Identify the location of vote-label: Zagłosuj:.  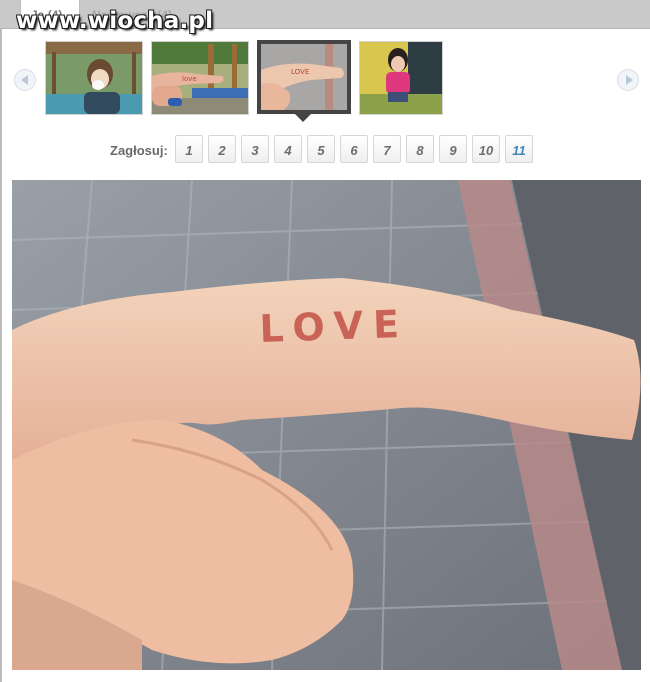
(139, 150).